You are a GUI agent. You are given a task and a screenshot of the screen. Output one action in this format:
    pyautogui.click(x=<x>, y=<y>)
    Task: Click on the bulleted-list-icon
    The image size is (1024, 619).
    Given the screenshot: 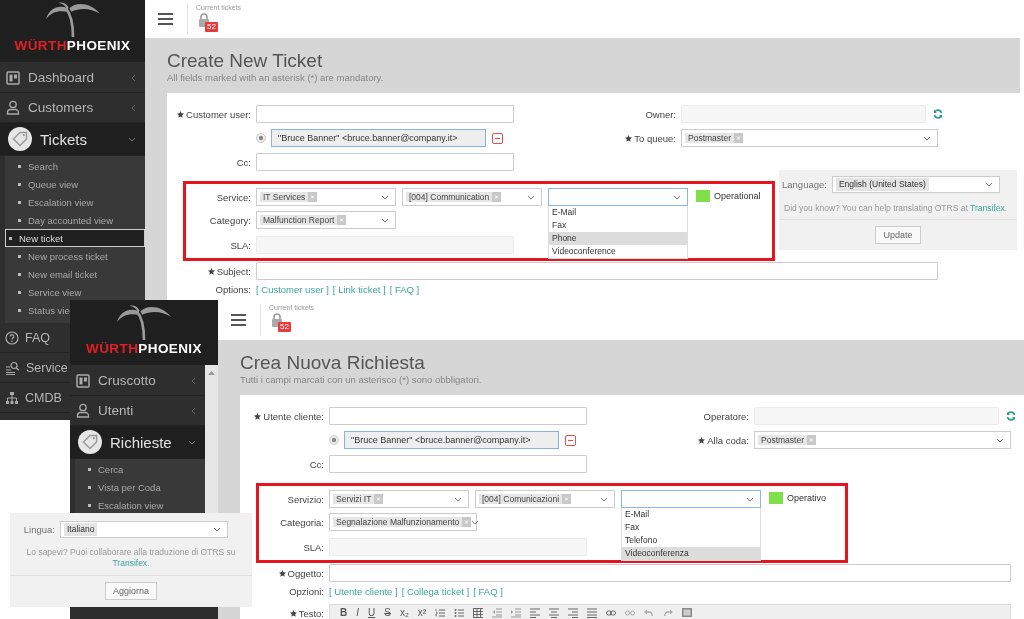 What is the action you would take?
    pyautogui.click(x=459, y=613)
    